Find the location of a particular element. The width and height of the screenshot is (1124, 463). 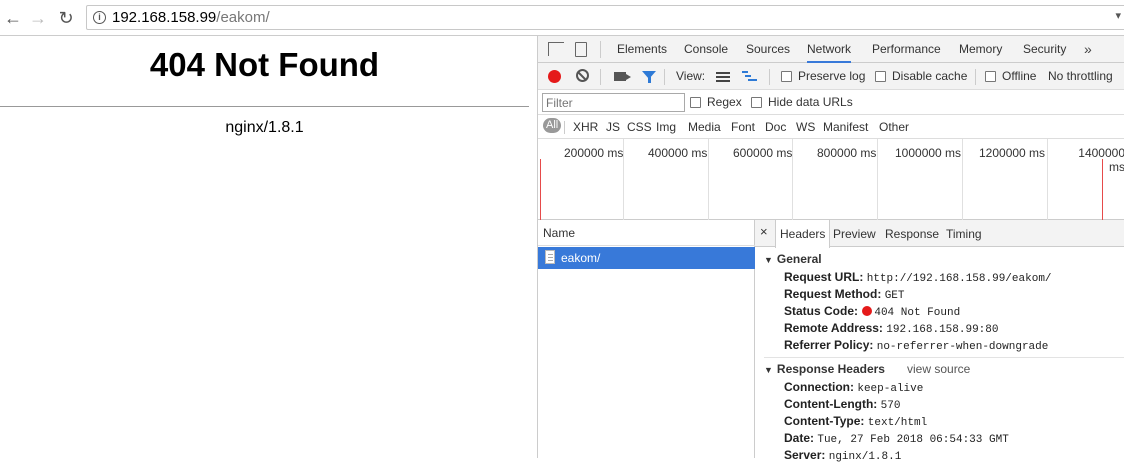

type-img: Img is located at coordinates (666, 127).